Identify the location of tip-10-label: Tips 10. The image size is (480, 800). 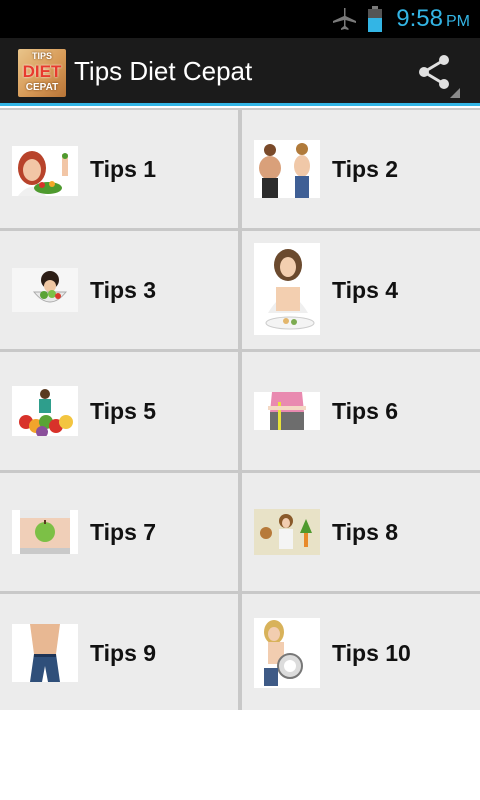
(371, 653).